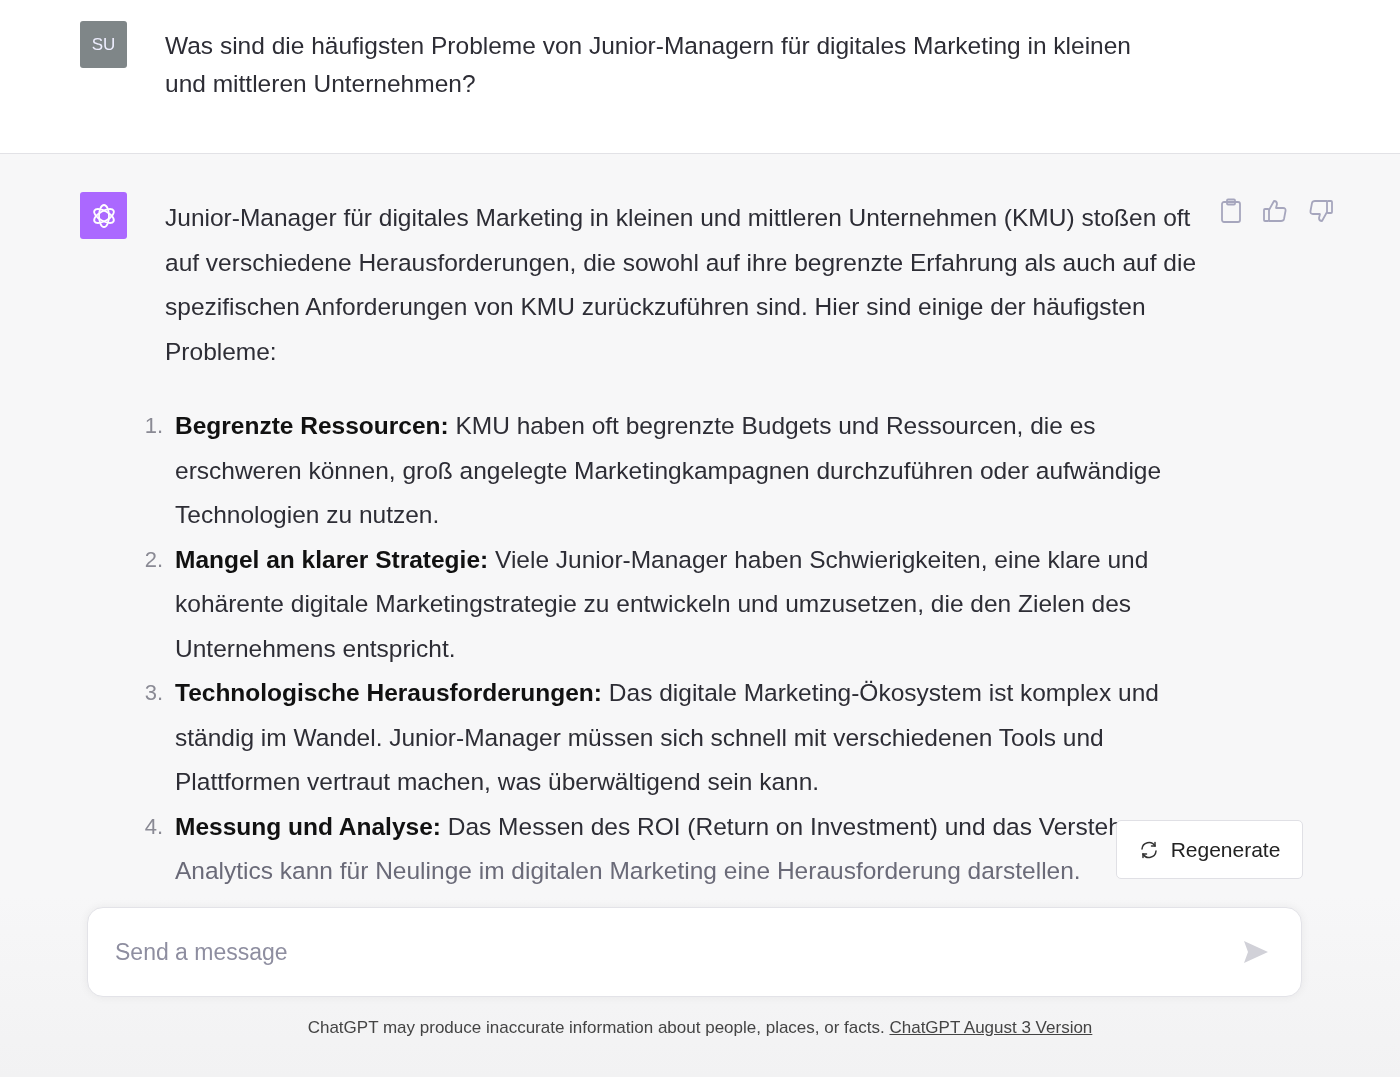 This screenshot has height=1077, width=1400. Describe the element at coordinates (1231, 211) in the screenshot. I see `clipboard-icon` at that location.